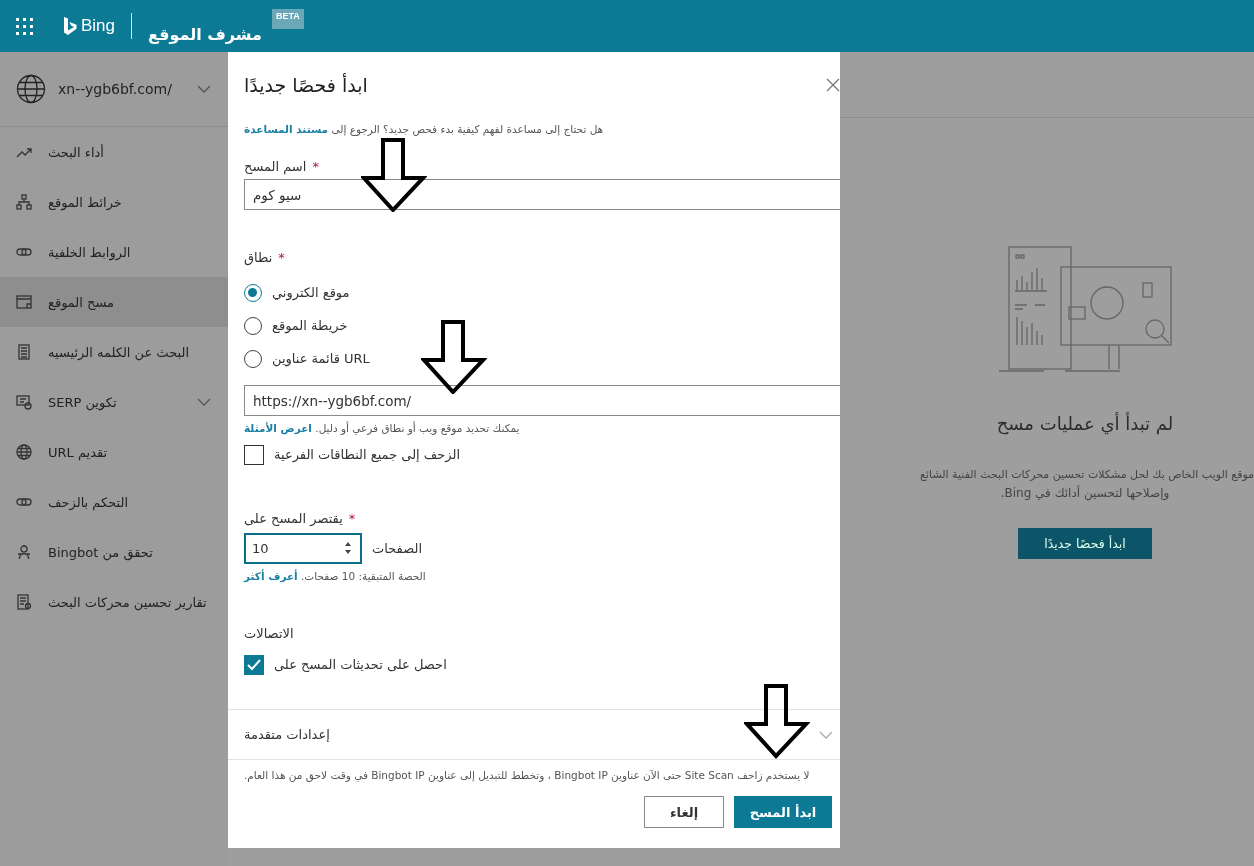 The width and height of the screenshot is (1254, 866). Describe the element at coordinates (114, 552) in the screenshot. I see `nav-item: تحقق من Bingbot` at that location.